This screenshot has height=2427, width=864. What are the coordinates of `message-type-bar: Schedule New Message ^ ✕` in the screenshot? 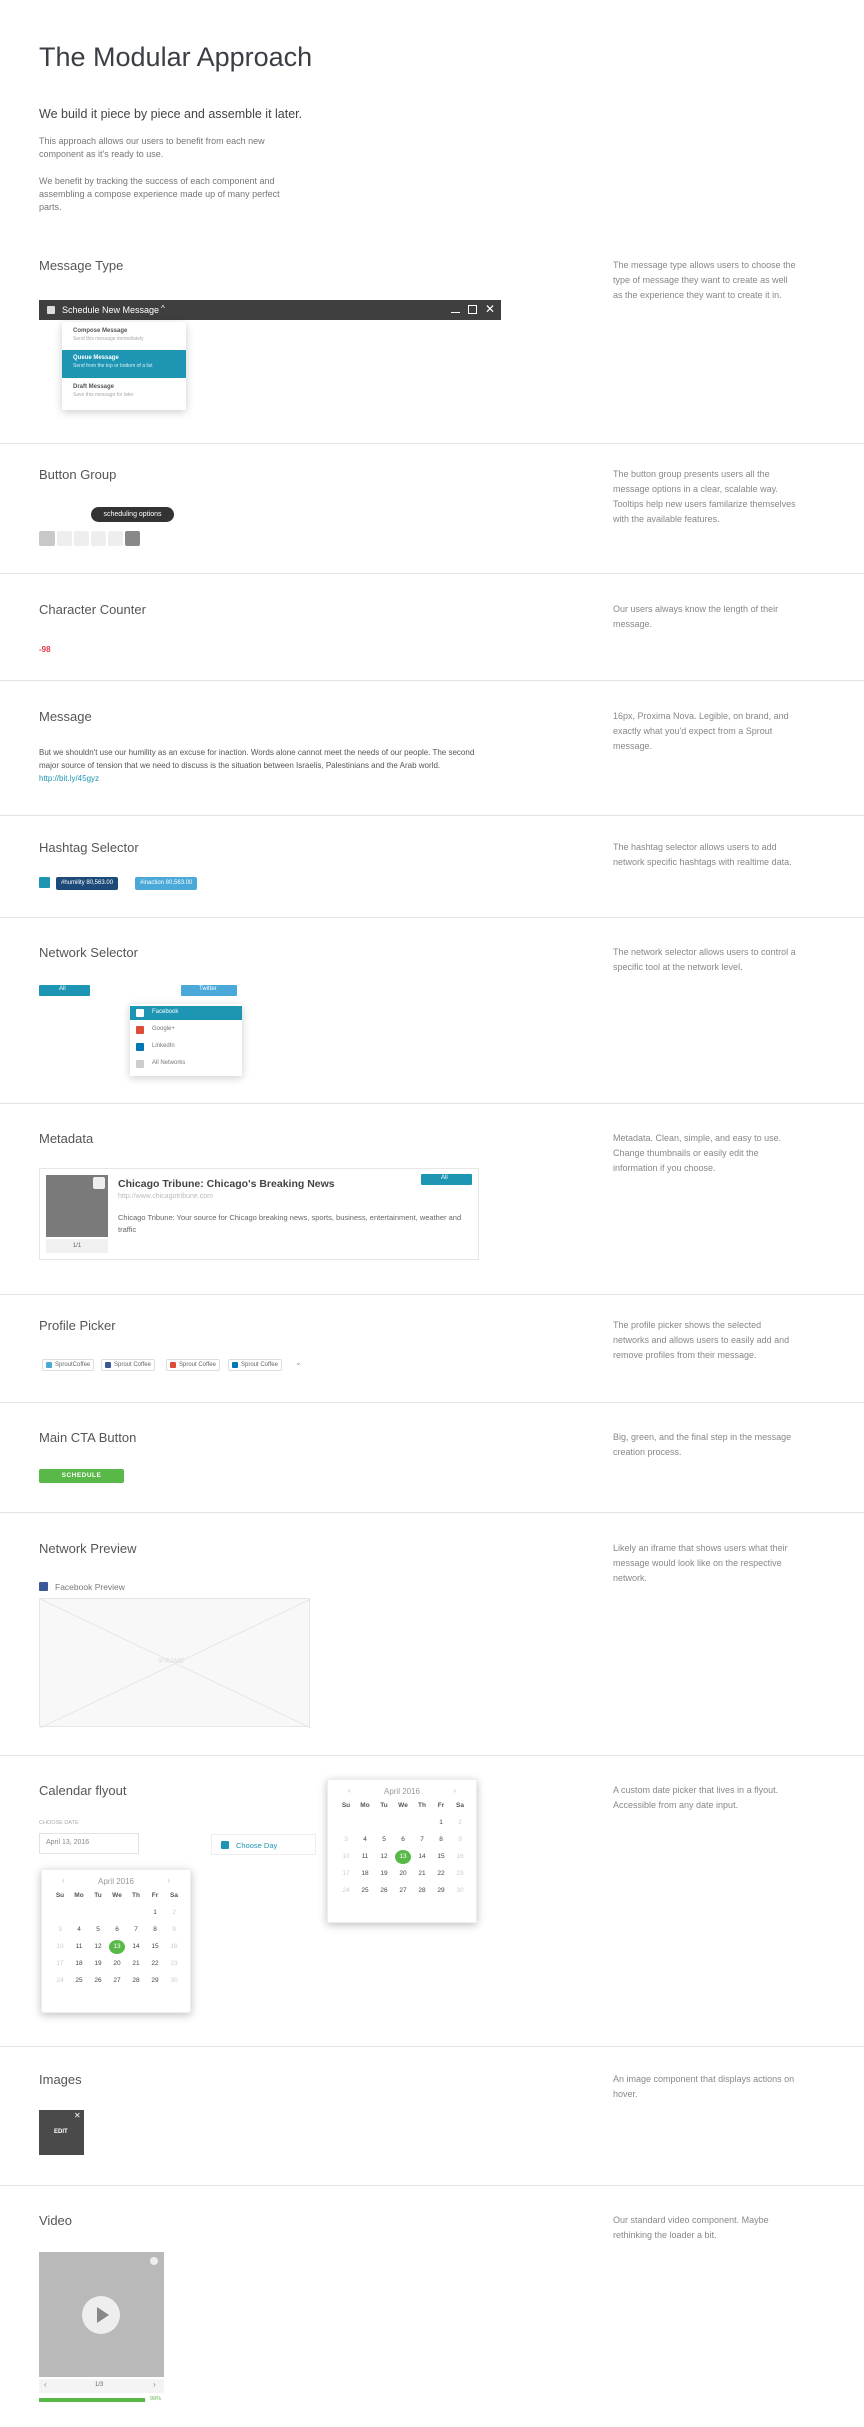 It's located at (270, 310).